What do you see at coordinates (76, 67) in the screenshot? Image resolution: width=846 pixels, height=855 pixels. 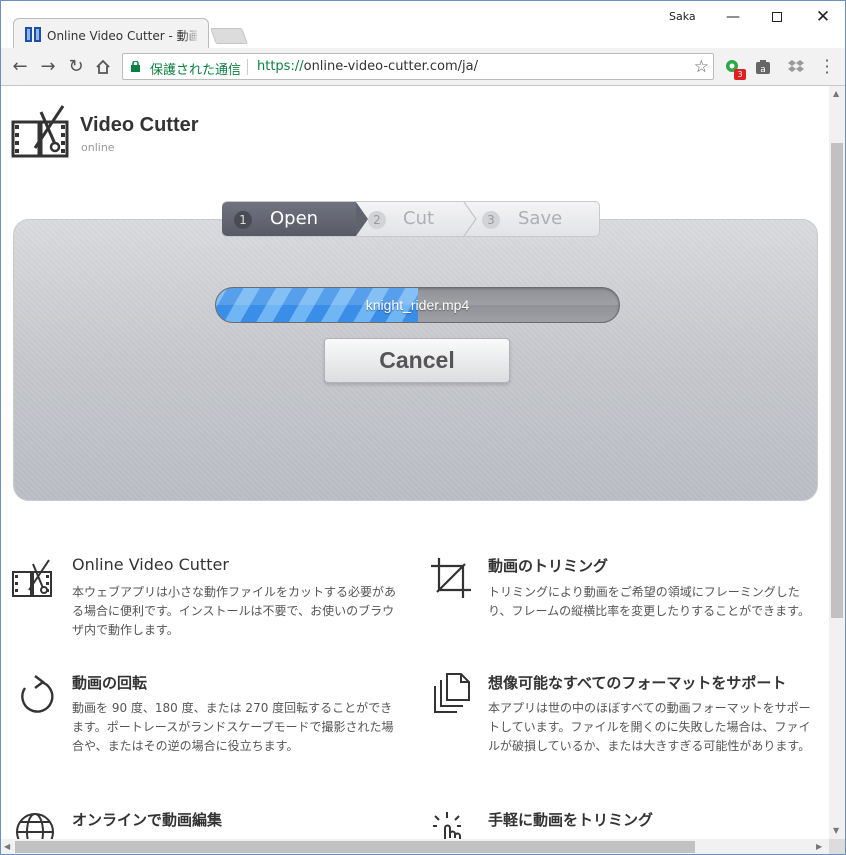 I see `reload-button: ↻` at bounding box center [76, 67].